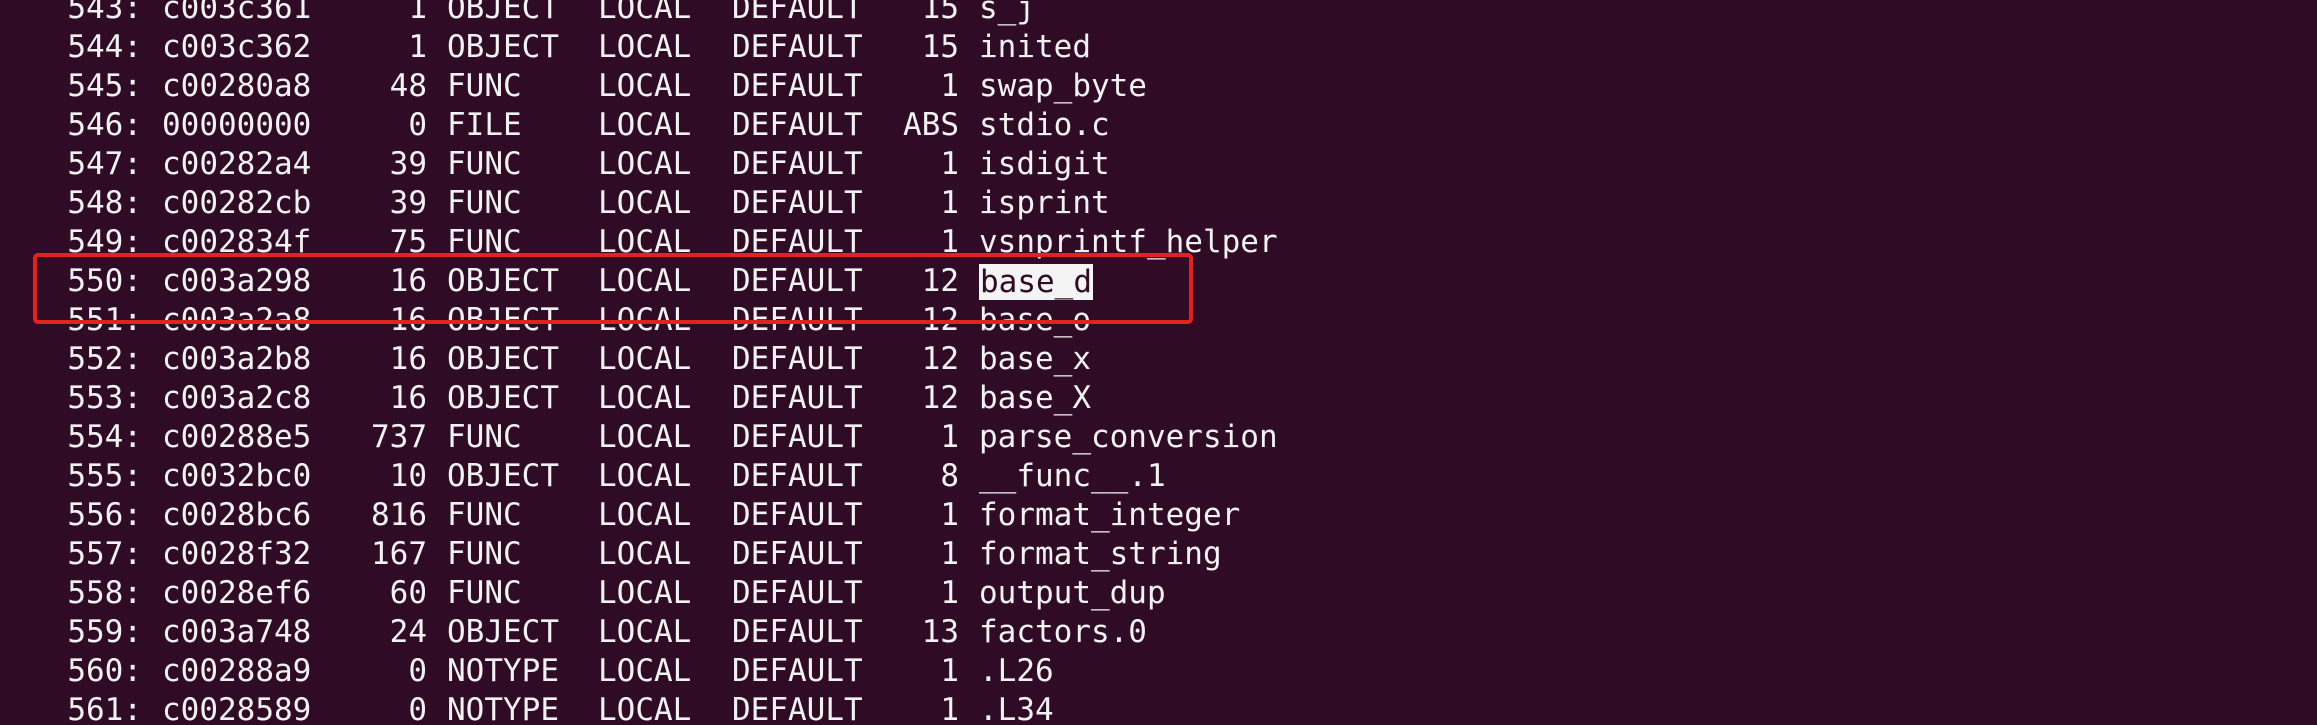 The width and height of the screenshot is (2317, 725). Describe the element at coordinates (1044, 164) in the screenshot. I see `symbol-name: isdigit` at that location.